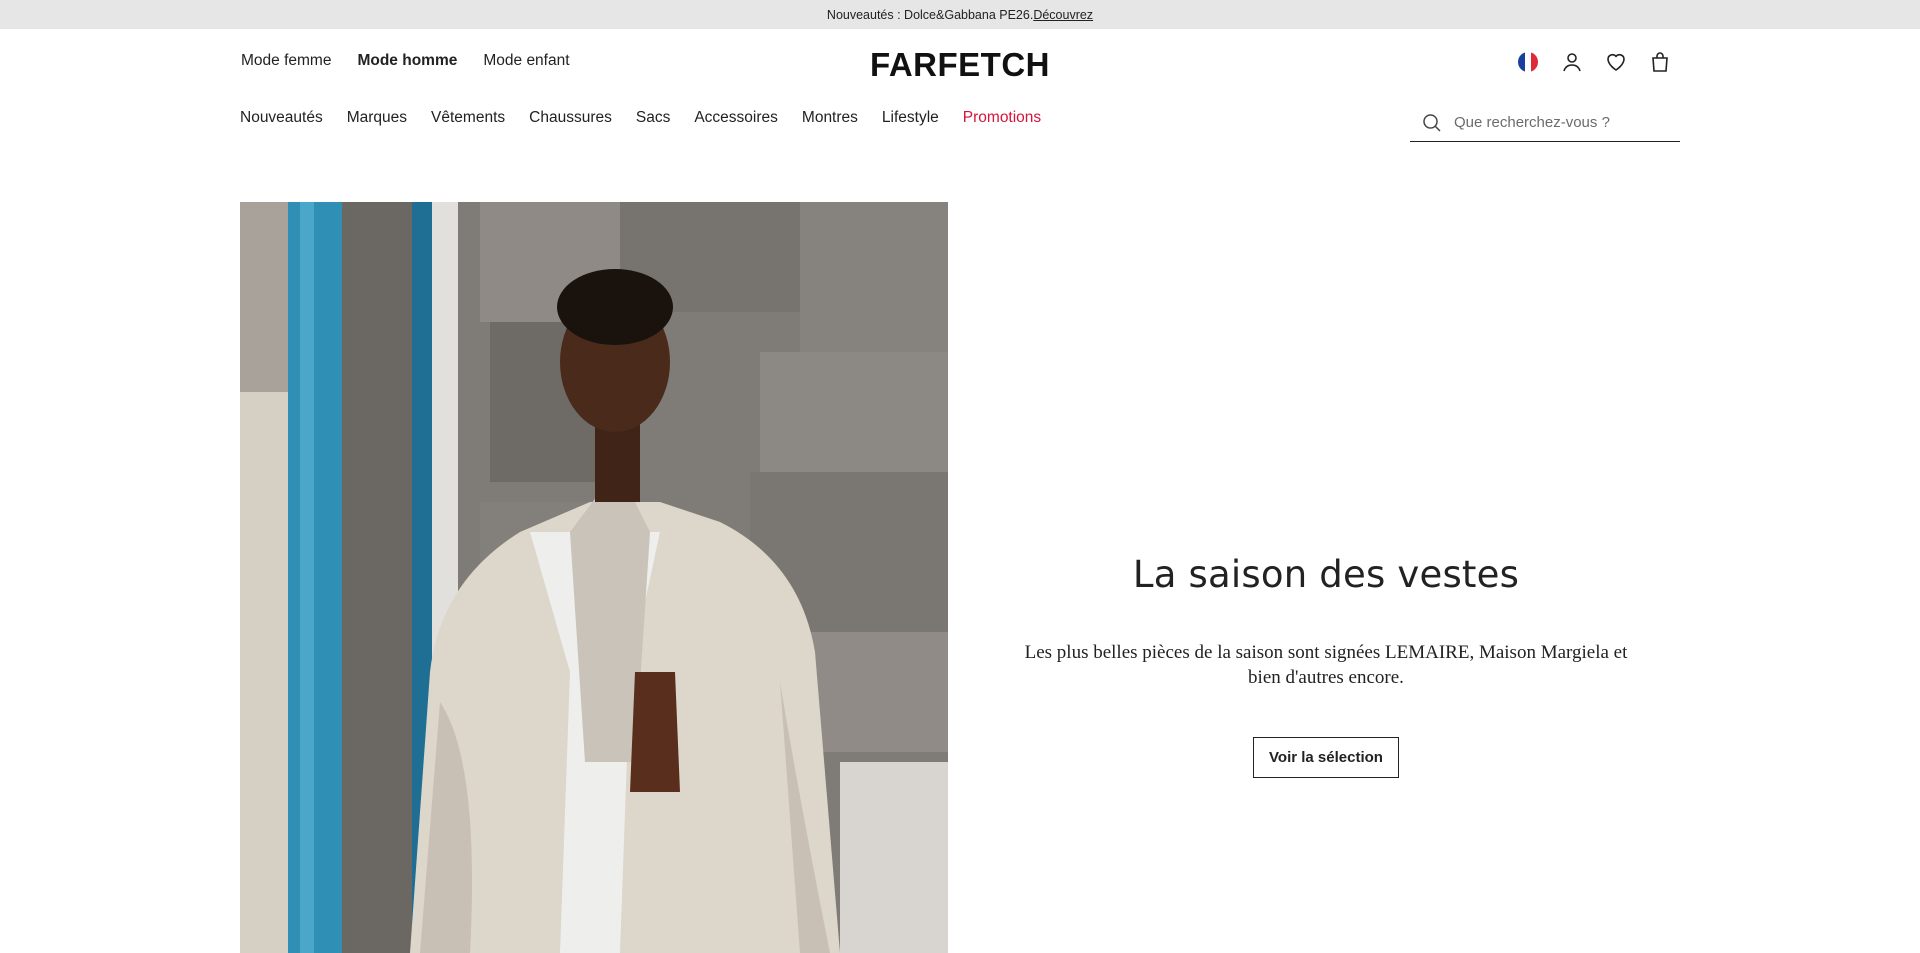  What do you see at coordinates (281, 118) in the screenshot?
I see `category-new-in: Nouveautés` at bounding box center [281, 118].